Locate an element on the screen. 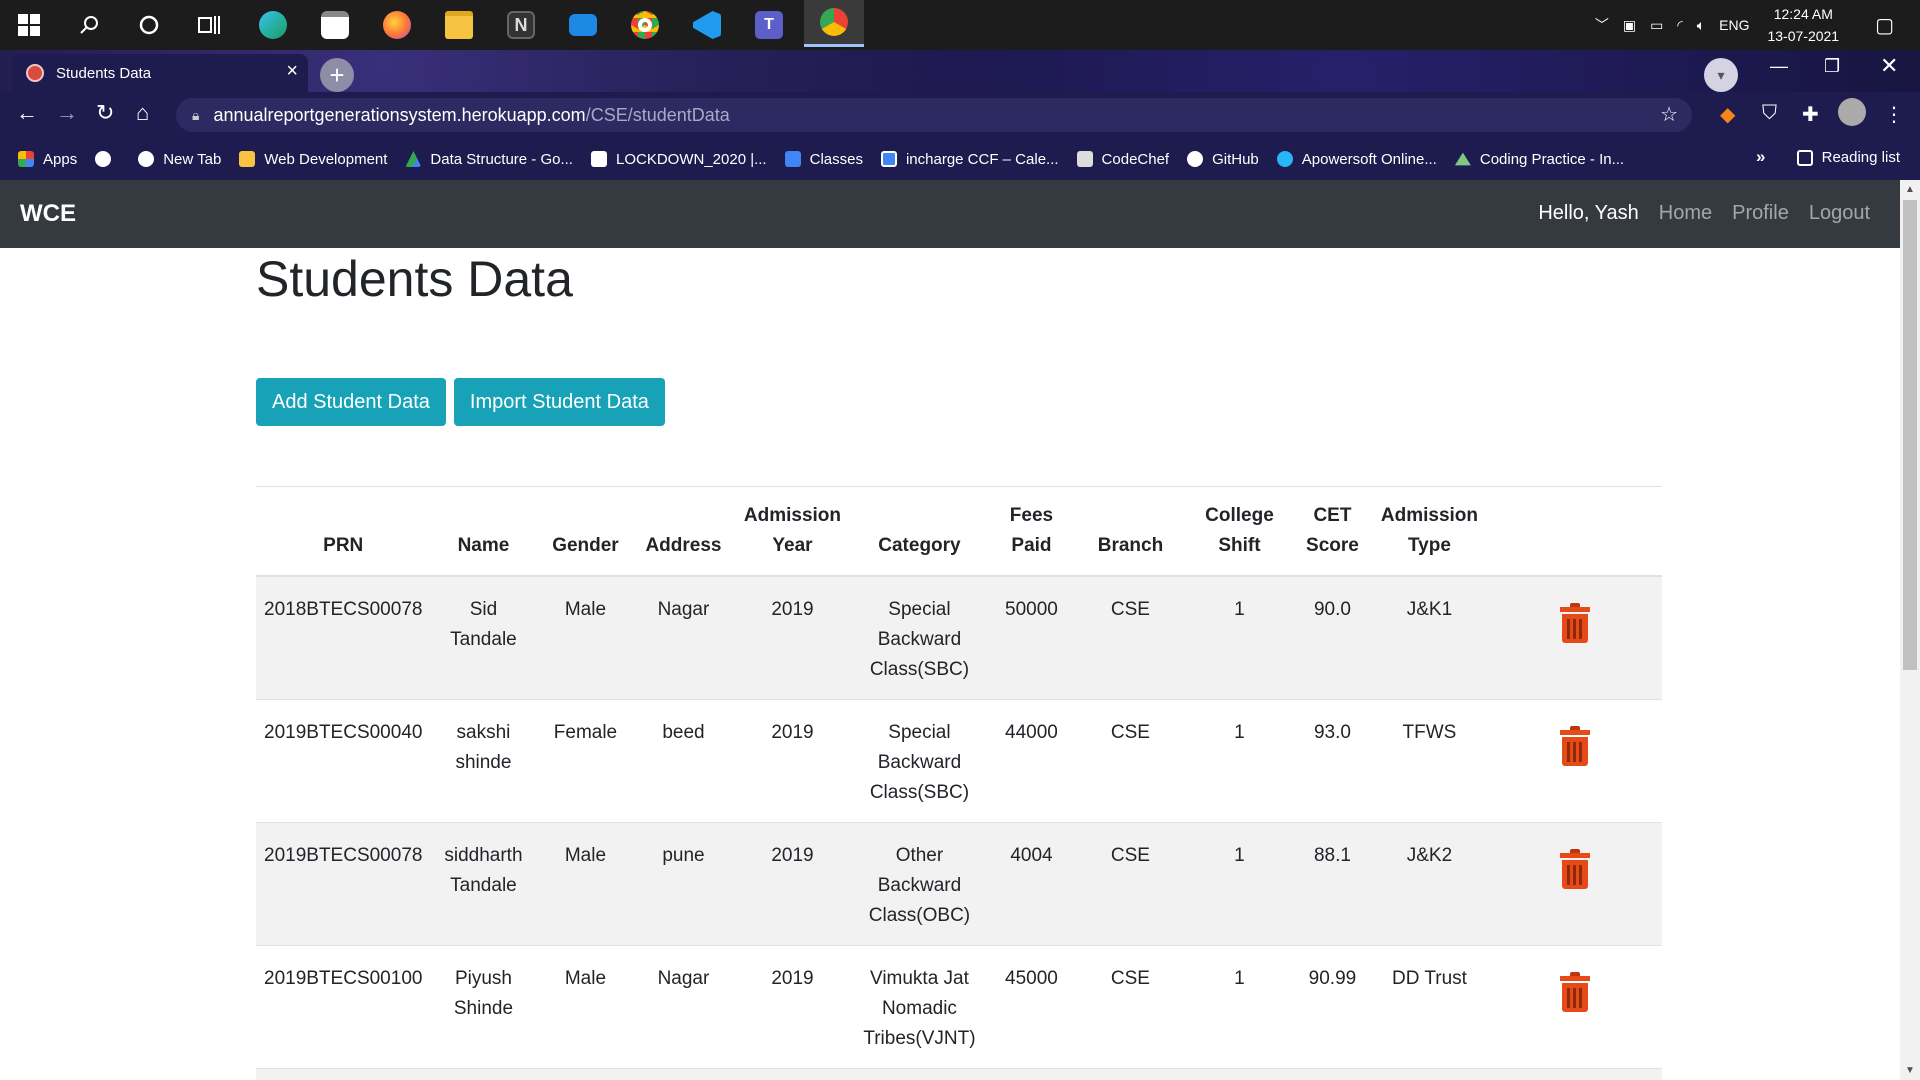 This screenshot has width=1920, height=1080. folder-icon is located at coordinates (247, 159).